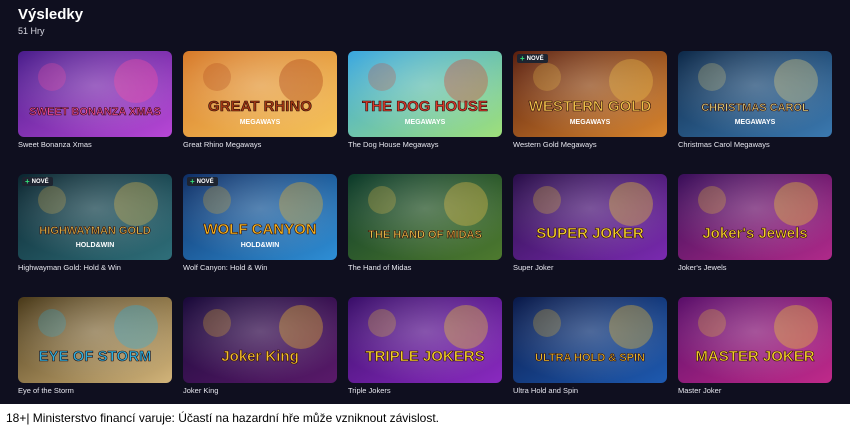 This screenshot has width=850, height=431. What do you see at coordinates (425, 235) in the screenshot?
I see `game-logo-text: THE HAND OF MIDAS` at bounding box center [425, 235].